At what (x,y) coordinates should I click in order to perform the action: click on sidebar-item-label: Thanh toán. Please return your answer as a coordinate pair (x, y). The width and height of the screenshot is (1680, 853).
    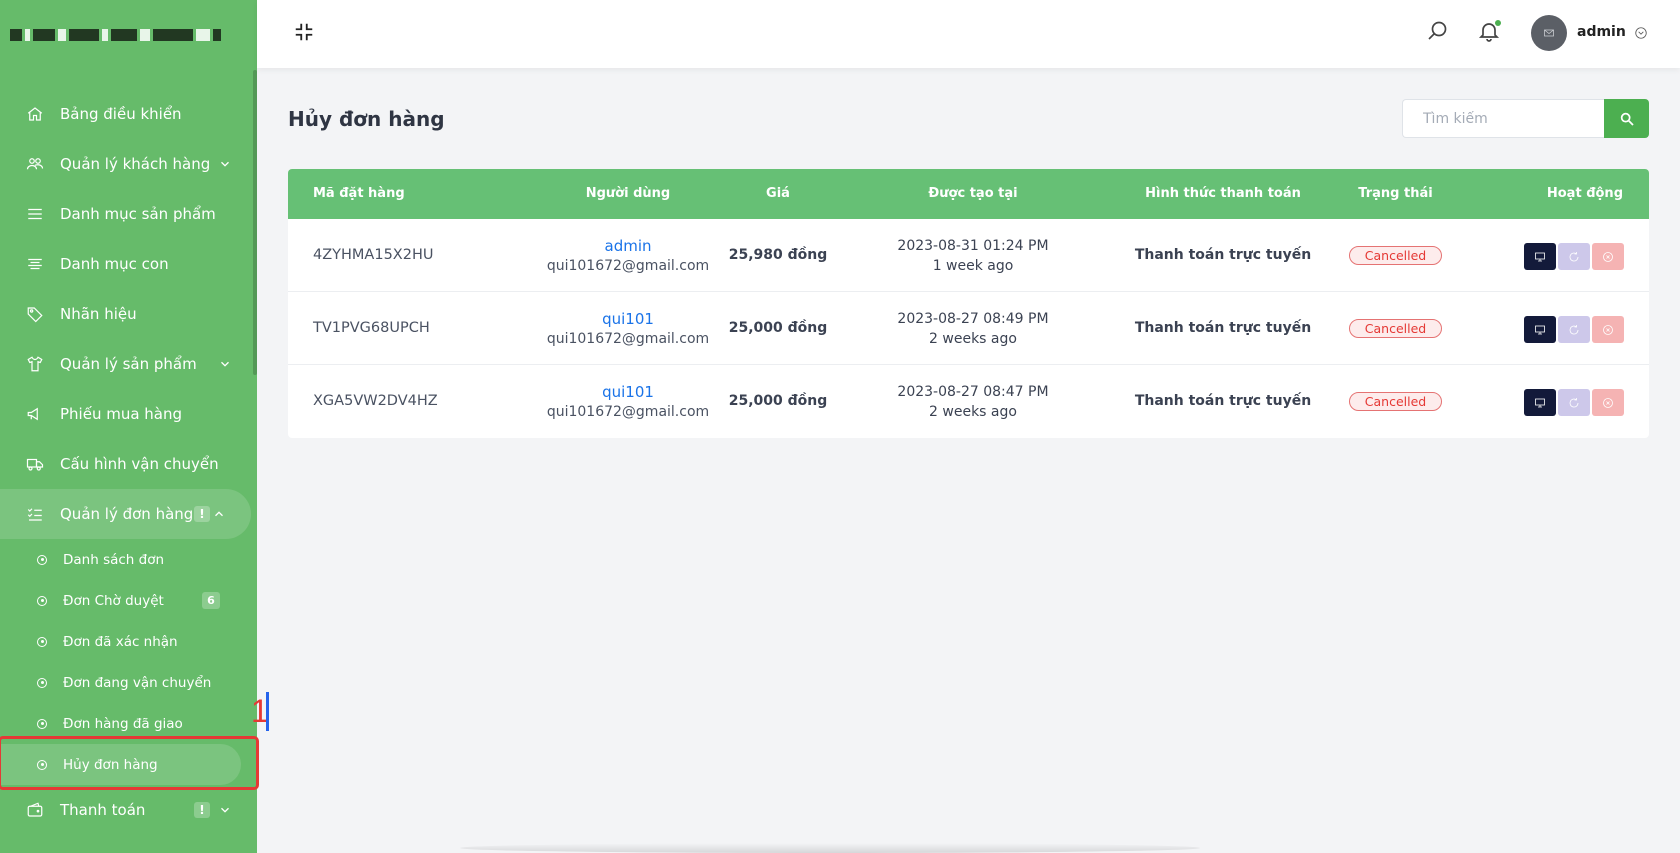
    Looking at the image, I should click on (103, 810).